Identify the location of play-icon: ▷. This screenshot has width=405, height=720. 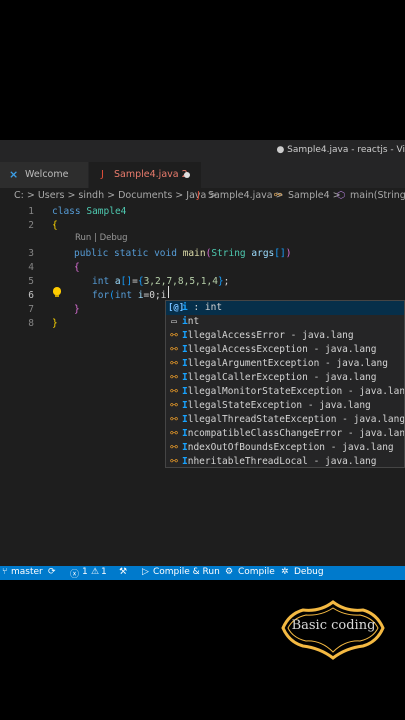
(145, 572).